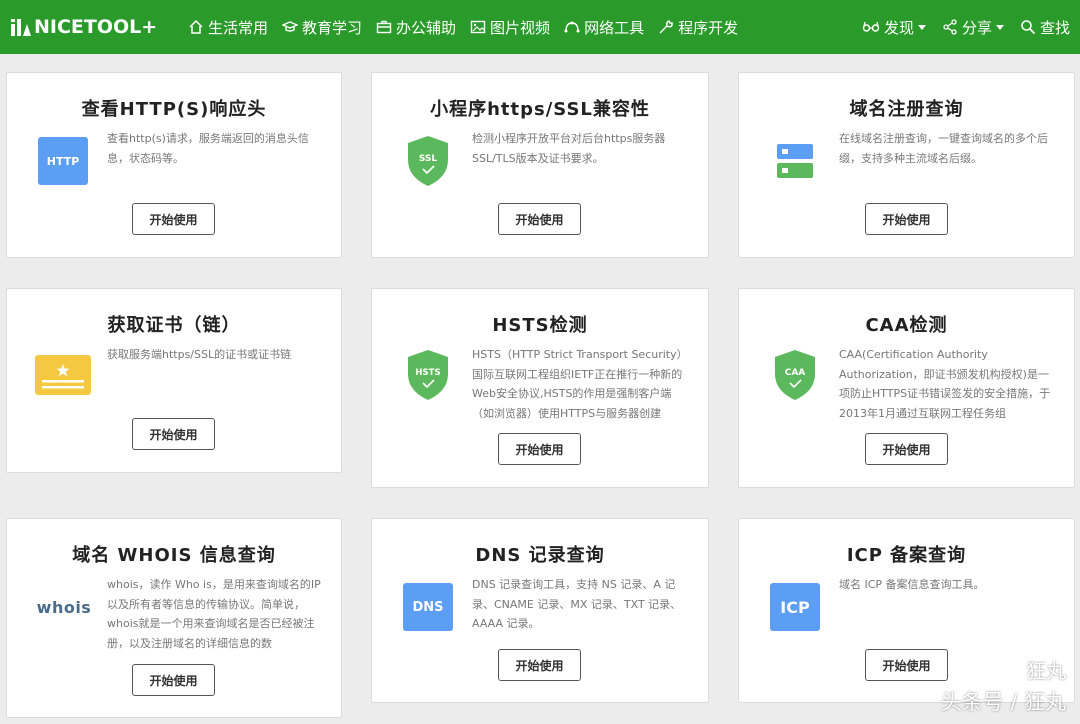 This screenshot has height=724, width=1080. What do you see at coordinates (174, 325) in the screenshot?
I see `card-title: 获取证书（链）` at bounding box center [174, 325].